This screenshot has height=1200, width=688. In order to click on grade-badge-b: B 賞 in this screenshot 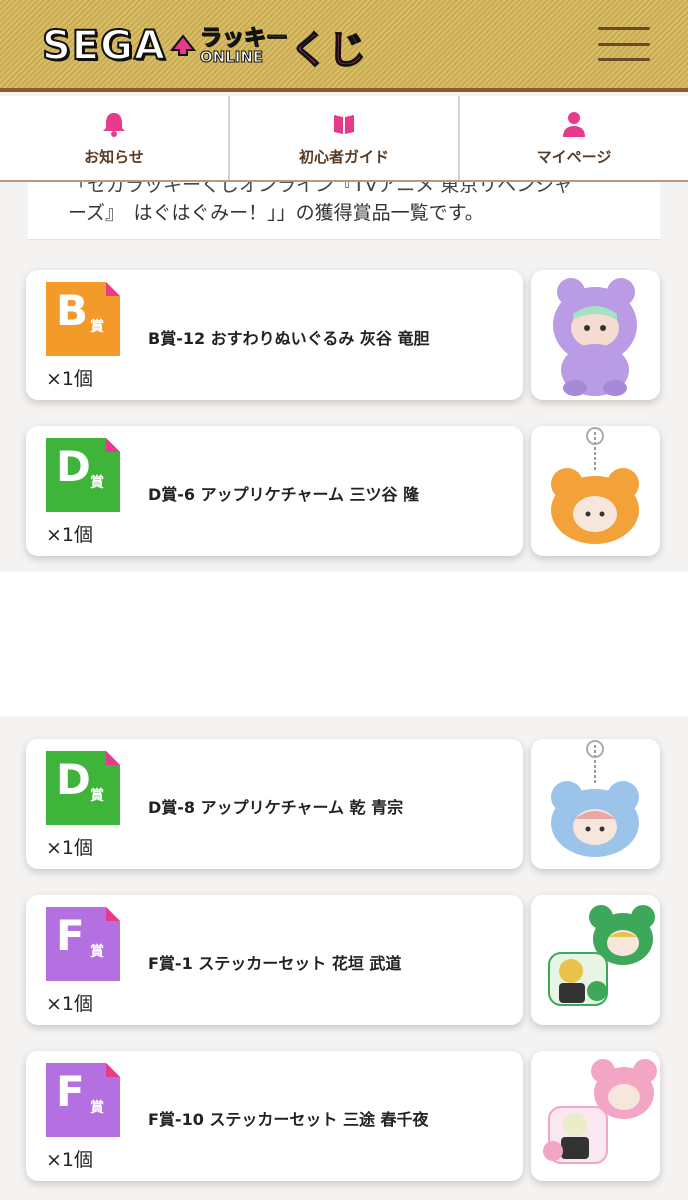, I will do `click(83, 319)`.